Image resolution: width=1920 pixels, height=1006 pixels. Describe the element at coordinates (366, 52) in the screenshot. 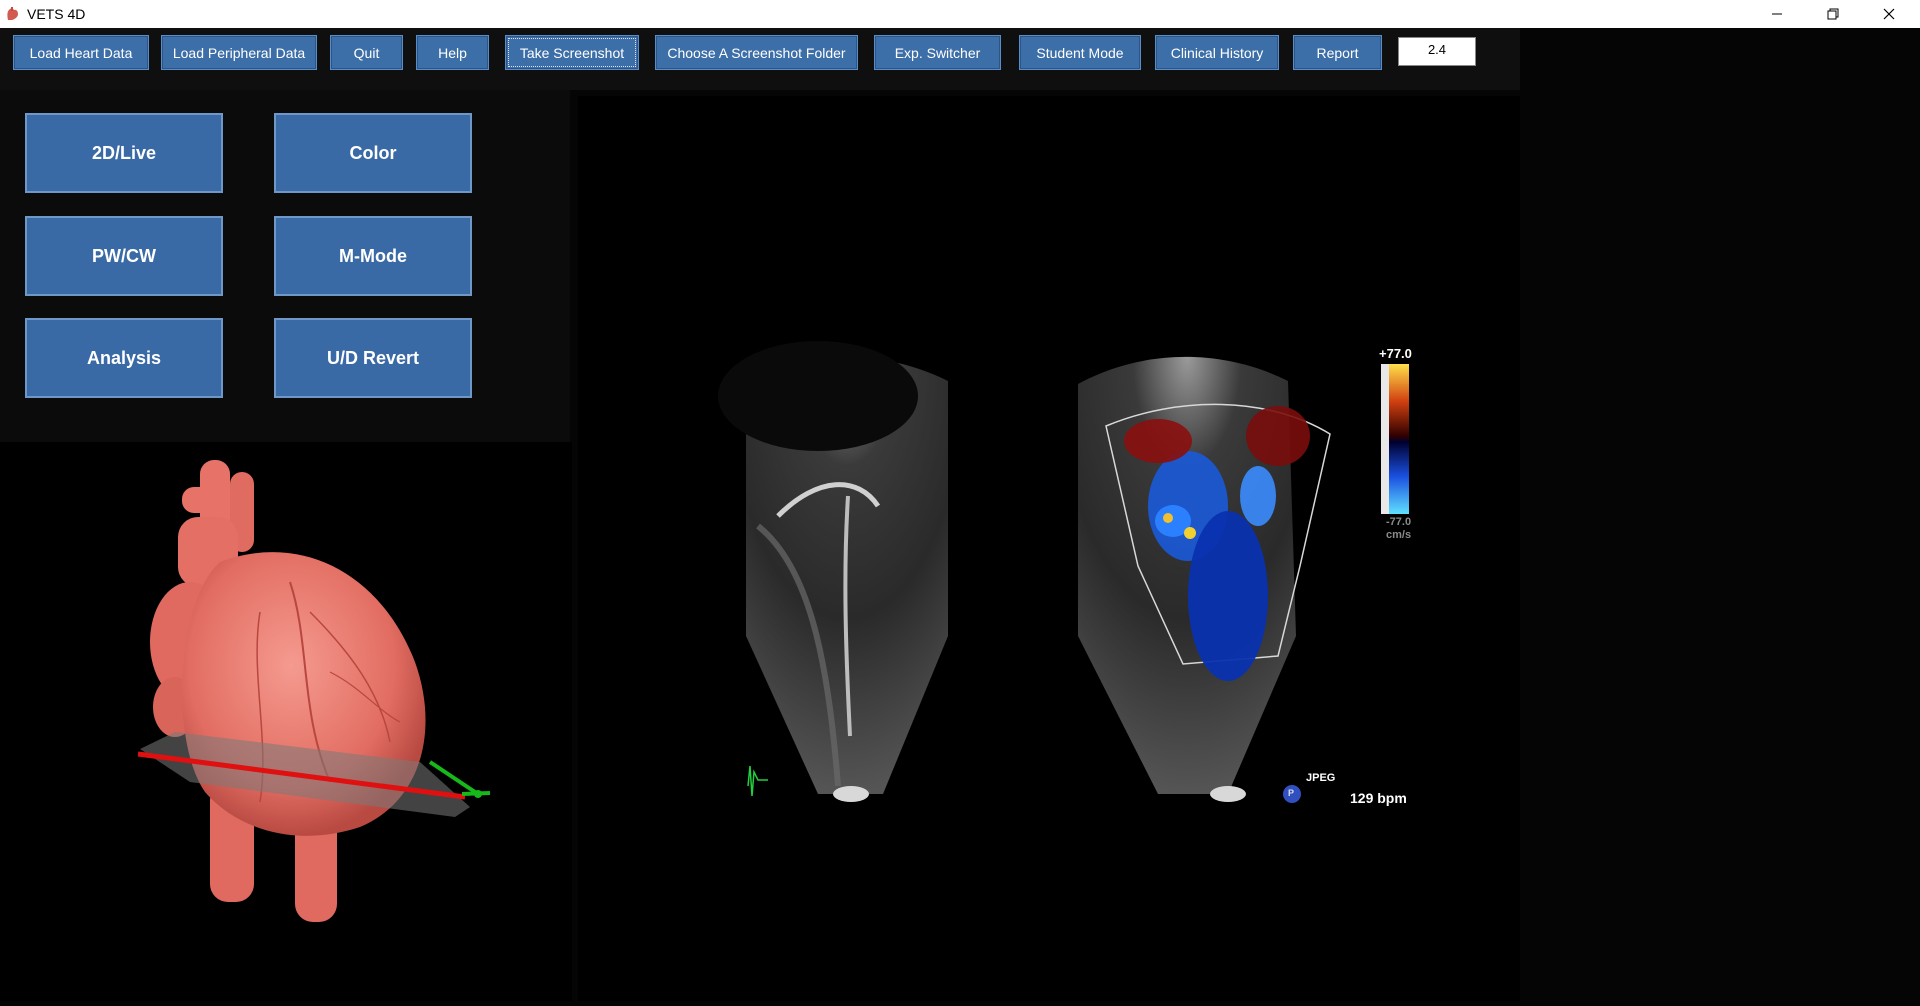

I see `quit-button: Quit` at that location.